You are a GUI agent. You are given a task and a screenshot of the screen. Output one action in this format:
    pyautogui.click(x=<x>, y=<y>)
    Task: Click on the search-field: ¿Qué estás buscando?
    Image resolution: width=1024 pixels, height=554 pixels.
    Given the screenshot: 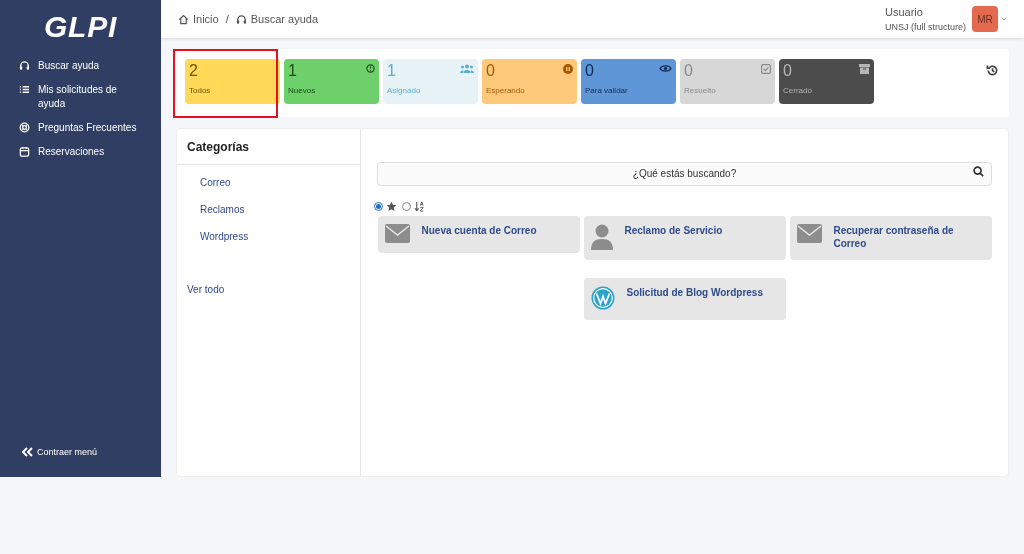 What is the action you would take?
    pyautogui.click(x=684, y=173)
    